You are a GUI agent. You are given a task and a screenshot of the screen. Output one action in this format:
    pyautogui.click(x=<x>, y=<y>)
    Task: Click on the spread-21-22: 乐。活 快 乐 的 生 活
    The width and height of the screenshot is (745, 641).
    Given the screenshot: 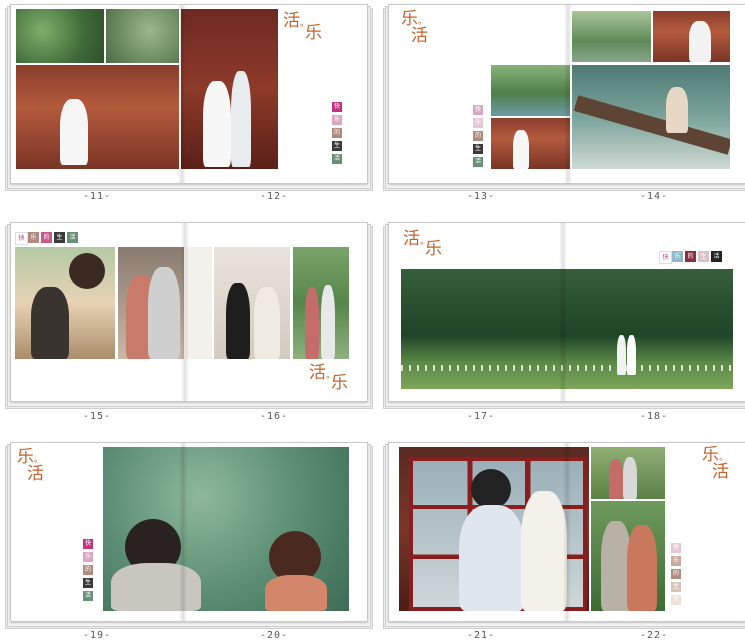 What is the action you would take?
    pyautogui.click(x=564, y=535)
    